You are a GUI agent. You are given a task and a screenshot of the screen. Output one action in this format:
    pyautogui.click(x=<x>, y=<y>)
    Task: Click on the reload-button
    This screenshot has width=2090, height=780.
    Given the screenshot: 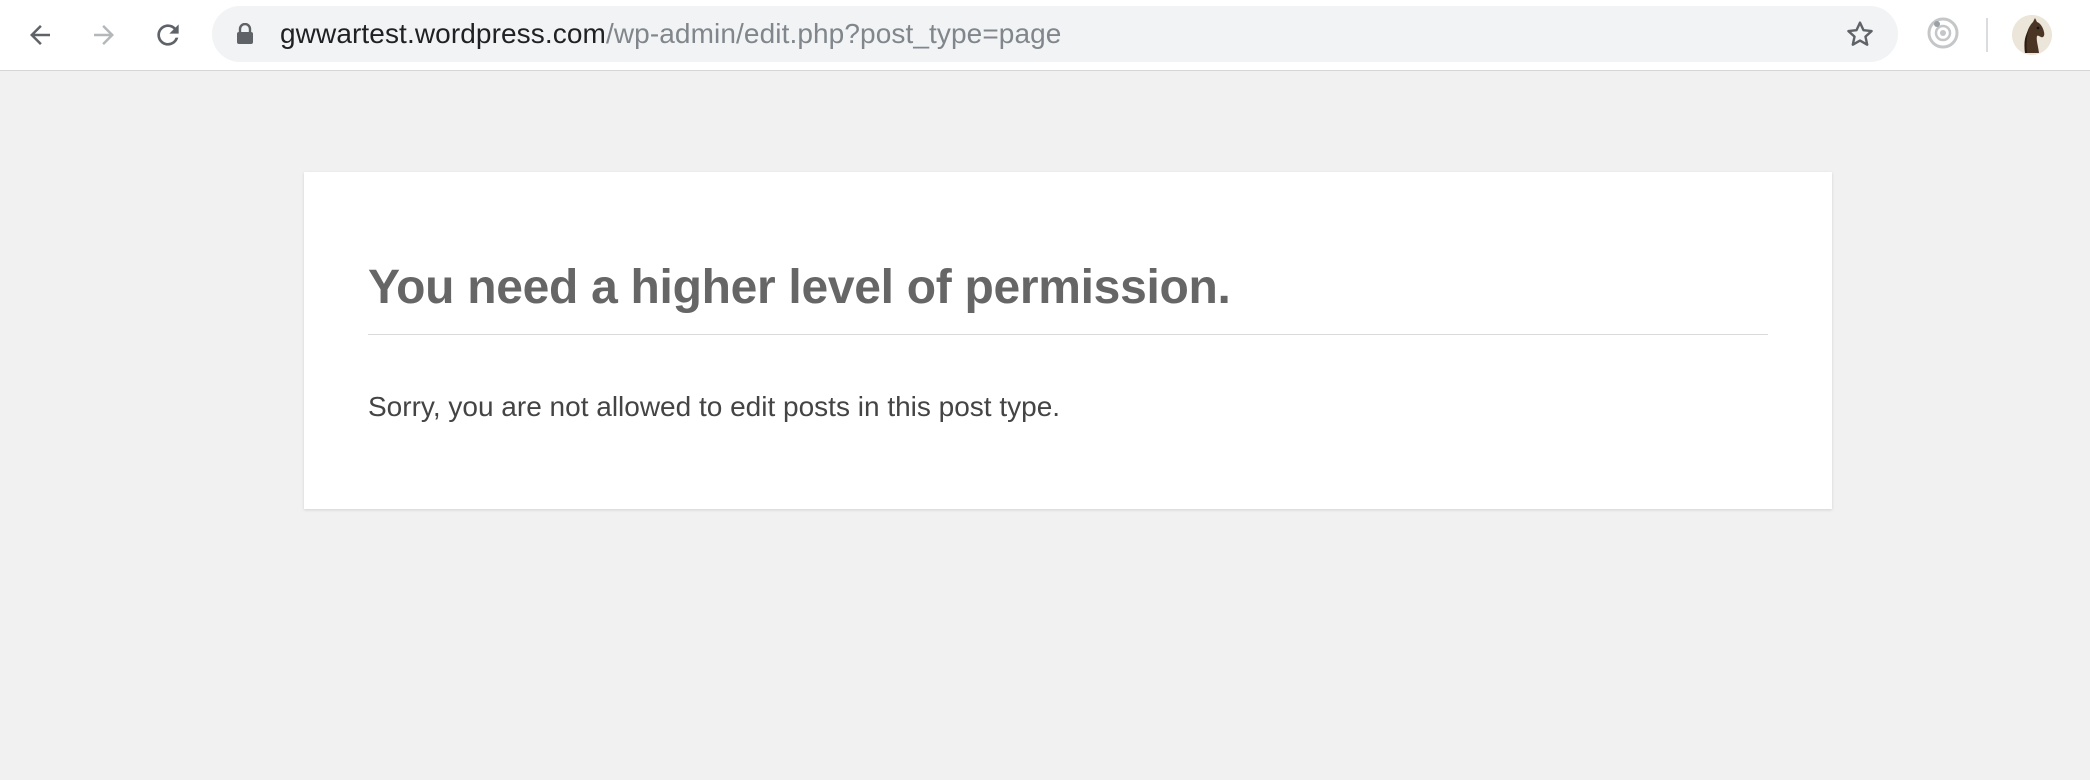 What is the action you would take?
    pyautogui.click(x=168, y=35)
    